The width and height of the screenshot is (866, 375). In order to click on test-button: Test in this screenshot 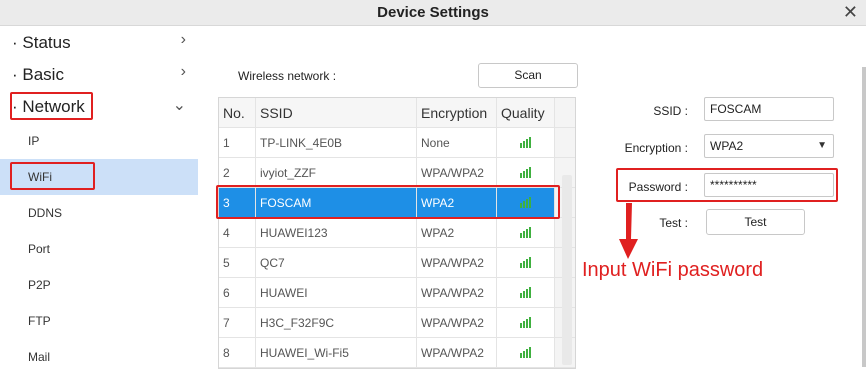, I will do `click(755, 222)`.